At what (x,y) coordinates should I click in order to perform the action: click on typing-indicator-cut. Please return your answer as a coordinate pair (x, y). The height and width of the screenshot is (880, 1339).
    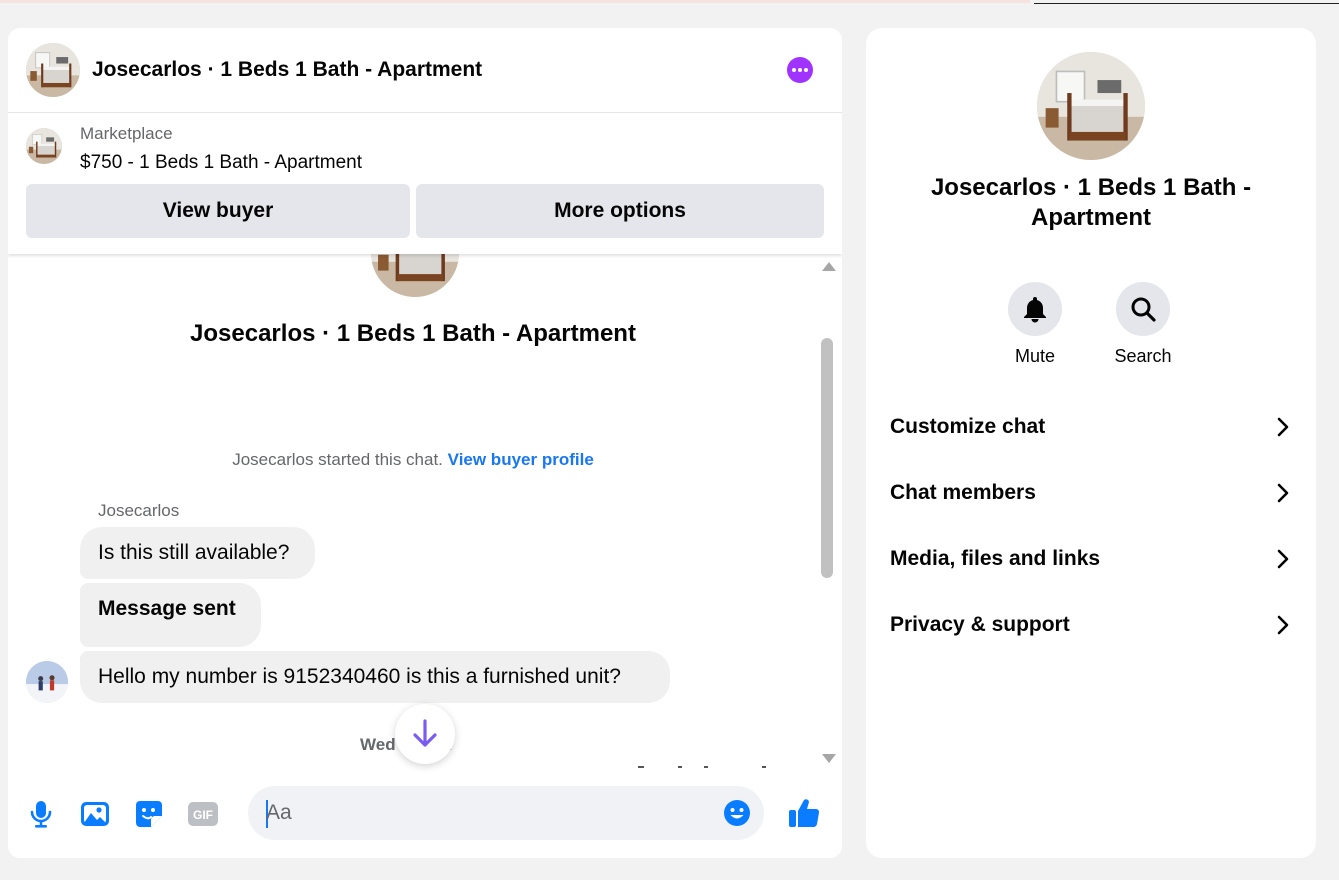
    Looking at the image, I should click on (702, 767).